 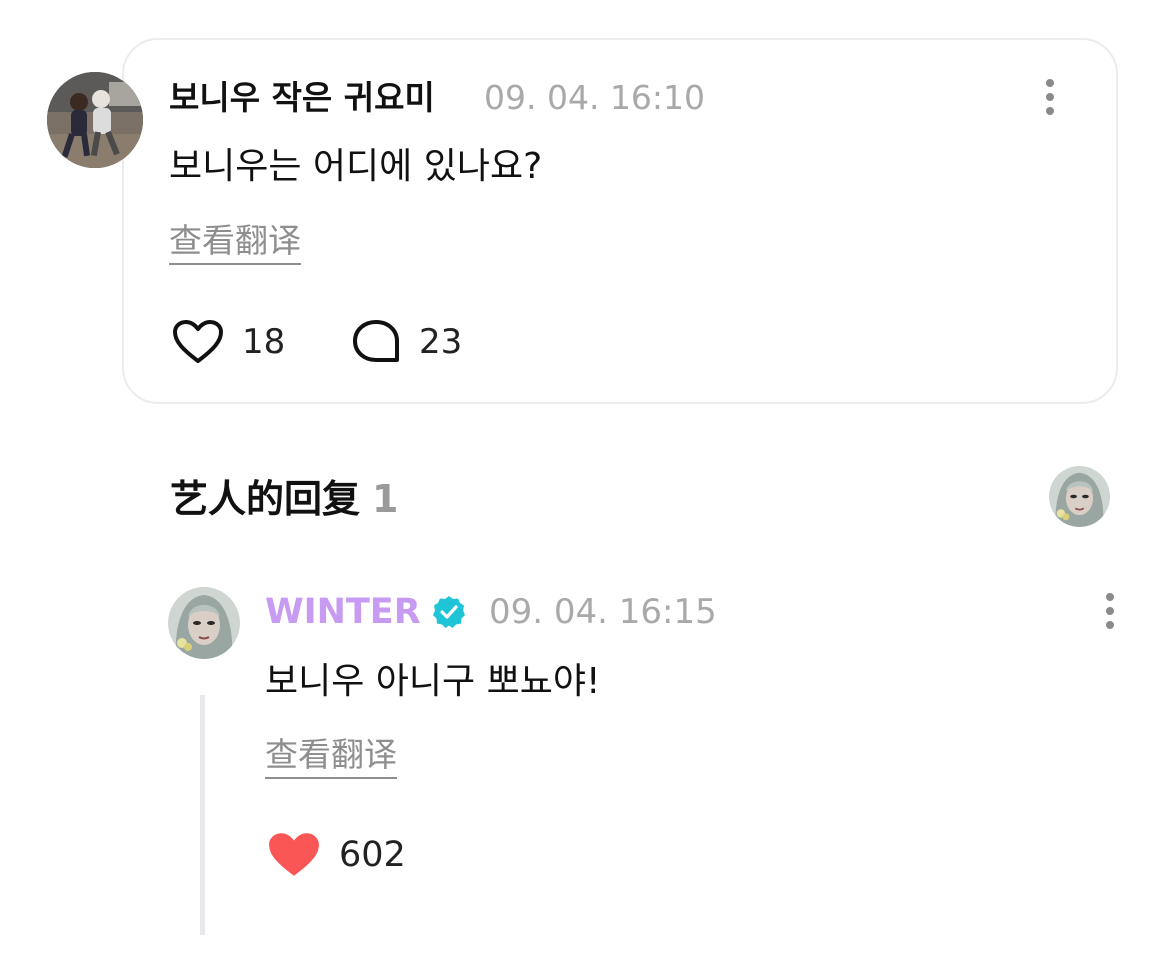 I want to click on post-translate-link: 查看翻译, so click(x=235, y=243).